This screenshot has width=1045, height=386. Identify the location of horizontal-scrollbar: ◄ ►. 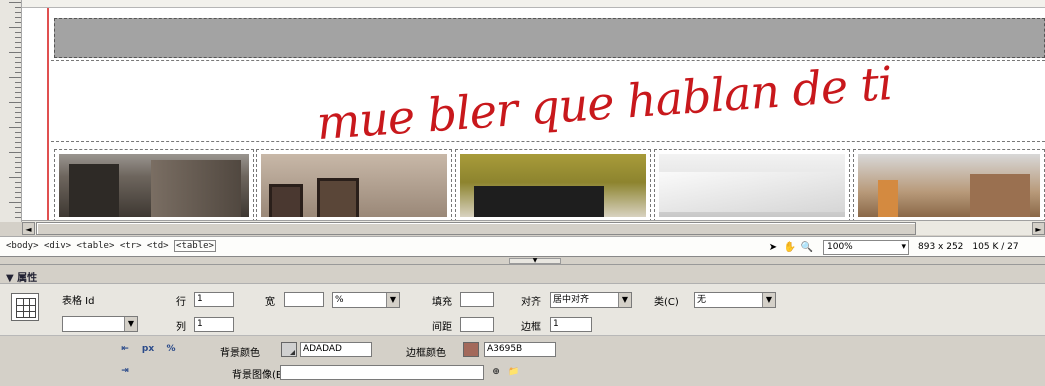
(533, 227).